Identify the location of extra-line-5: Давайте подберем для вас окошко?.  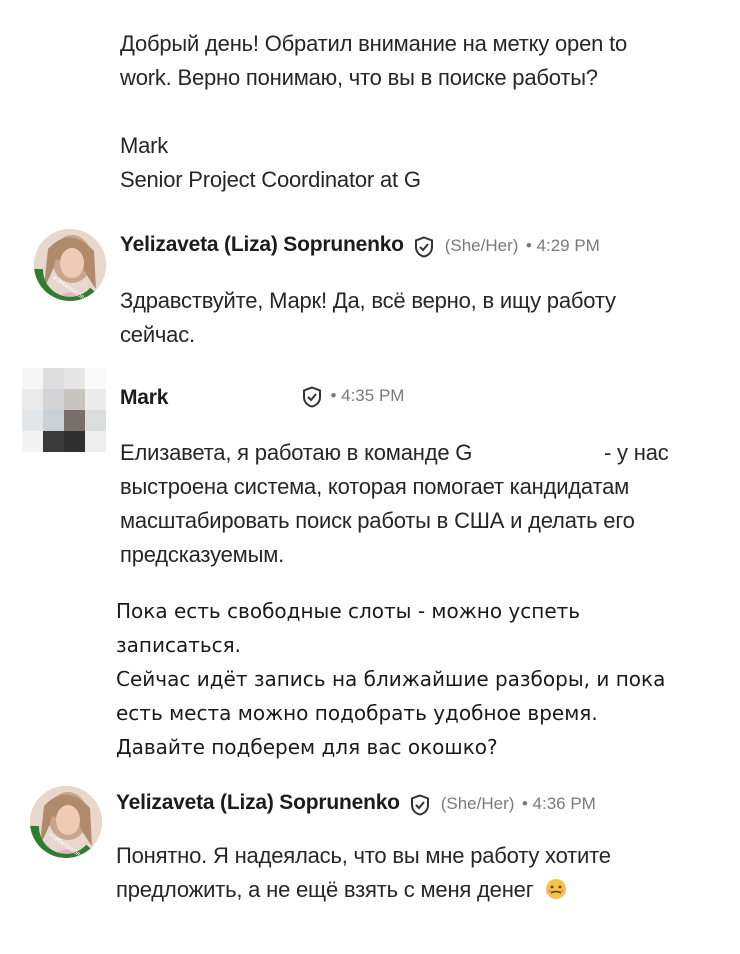
(307, 747).